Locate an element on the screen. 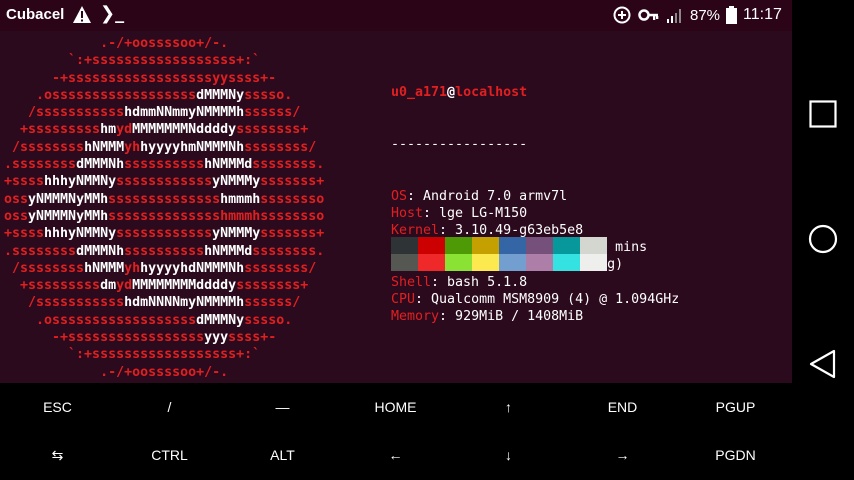 This screenshot has height=480, width=854. back-triangle-icon is located at coordinates (822, 364).